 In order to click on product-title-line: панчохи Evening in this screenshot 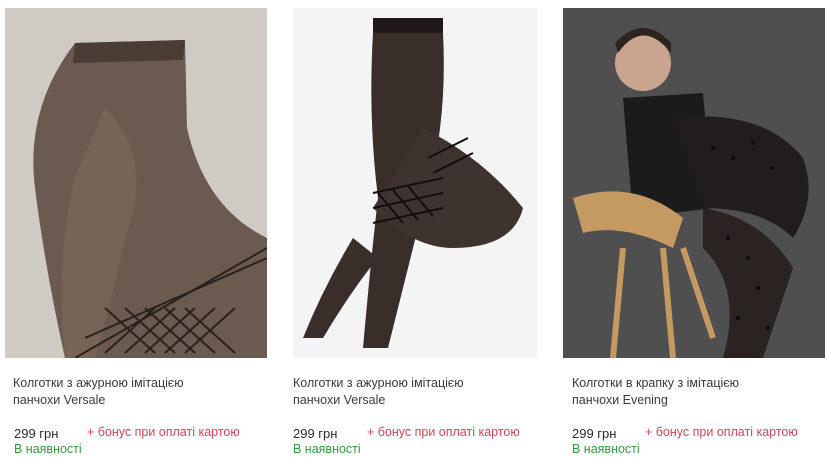, I will do `click(620, 400)`.